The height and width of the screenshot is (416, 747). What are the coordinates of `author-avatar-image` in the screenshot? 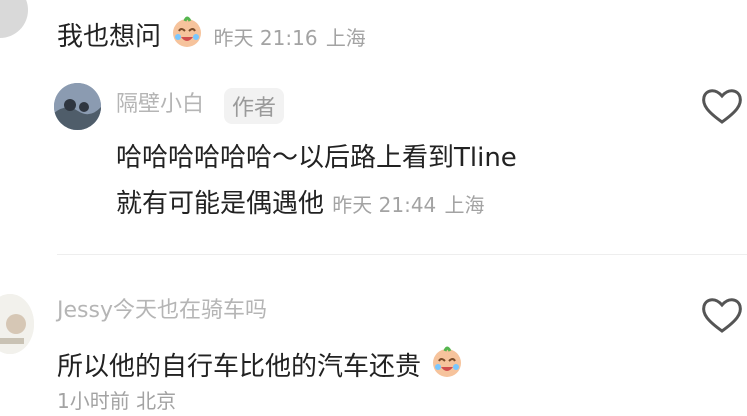 It's located at (77, 106).